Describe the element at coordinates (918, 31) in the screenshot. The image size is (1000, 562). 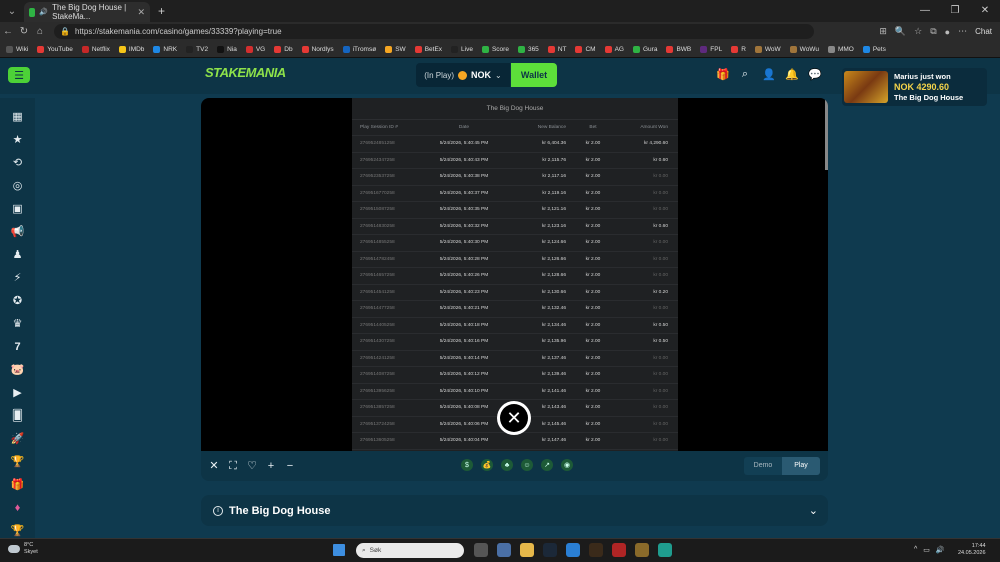
I see `favorite-star-icon: ☆` at that location.